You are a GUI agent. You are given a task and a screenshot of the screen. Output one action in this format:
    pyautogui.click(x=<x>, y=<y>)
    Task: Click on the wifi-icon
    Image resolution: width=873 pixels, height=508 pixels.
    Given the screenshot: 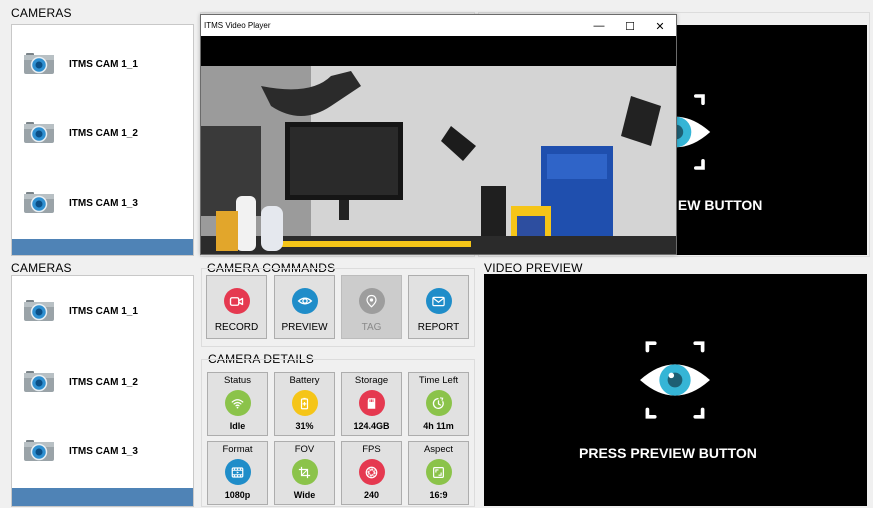 What is the action you would take?
    pyautogui.click(x=237, y=403)
    